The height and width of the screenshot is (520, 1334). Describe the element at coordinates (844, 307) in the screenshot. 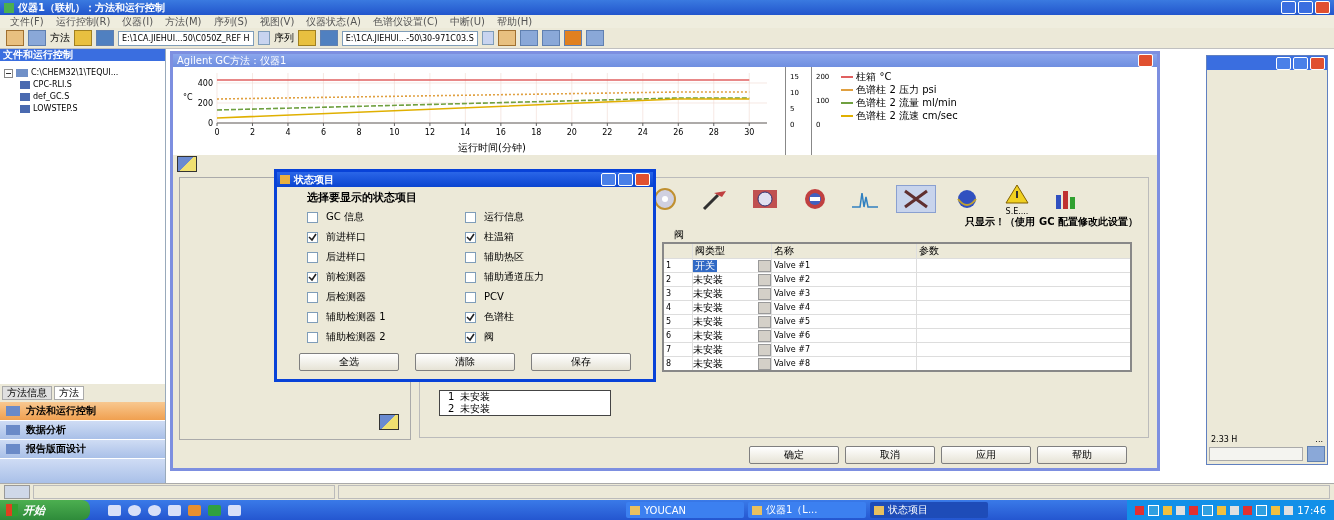

I see `table-cell: Valve #4` at that location.